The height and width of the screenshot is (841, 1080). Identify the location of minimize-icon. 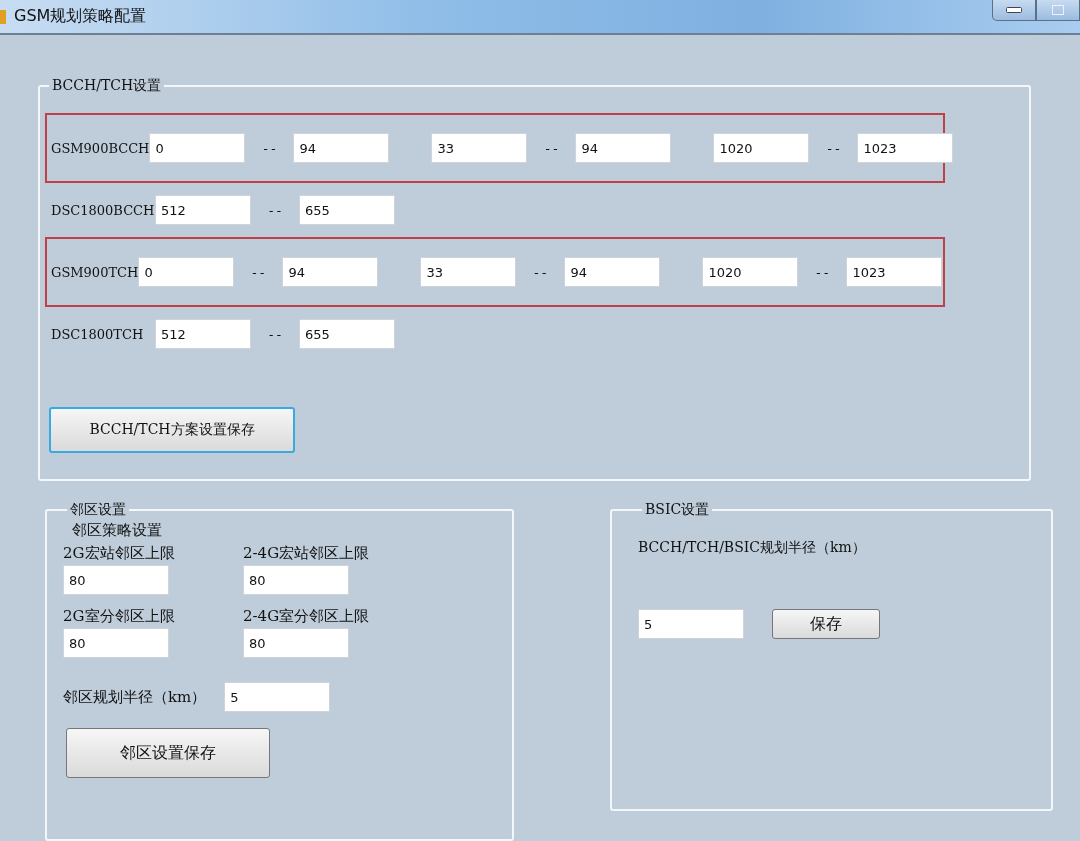
(1014, 10).